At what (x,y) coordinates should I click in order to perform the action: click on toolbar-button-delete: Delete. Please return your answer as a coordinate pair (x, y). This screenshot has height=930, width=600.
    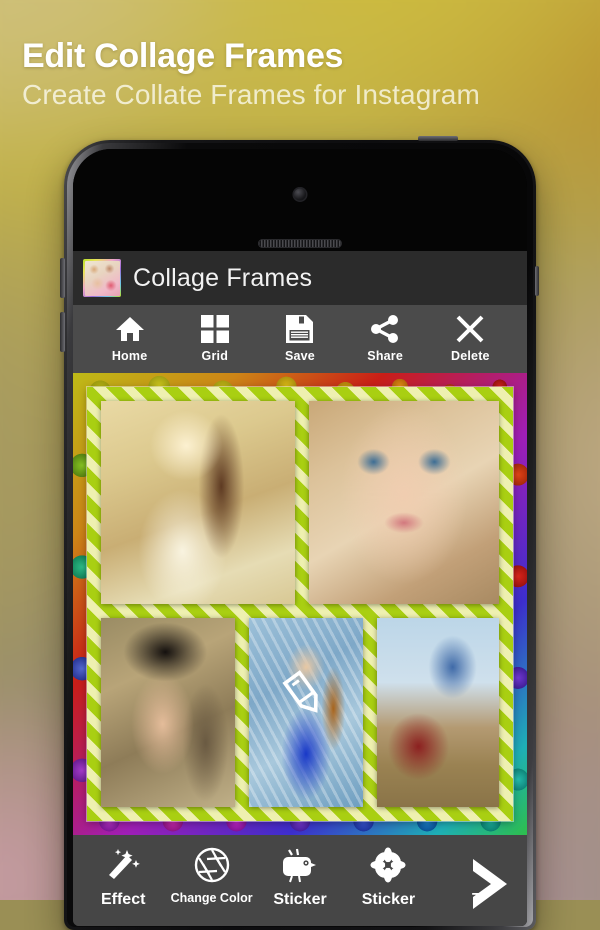
    Looking at the image, I should click on (470, 338).